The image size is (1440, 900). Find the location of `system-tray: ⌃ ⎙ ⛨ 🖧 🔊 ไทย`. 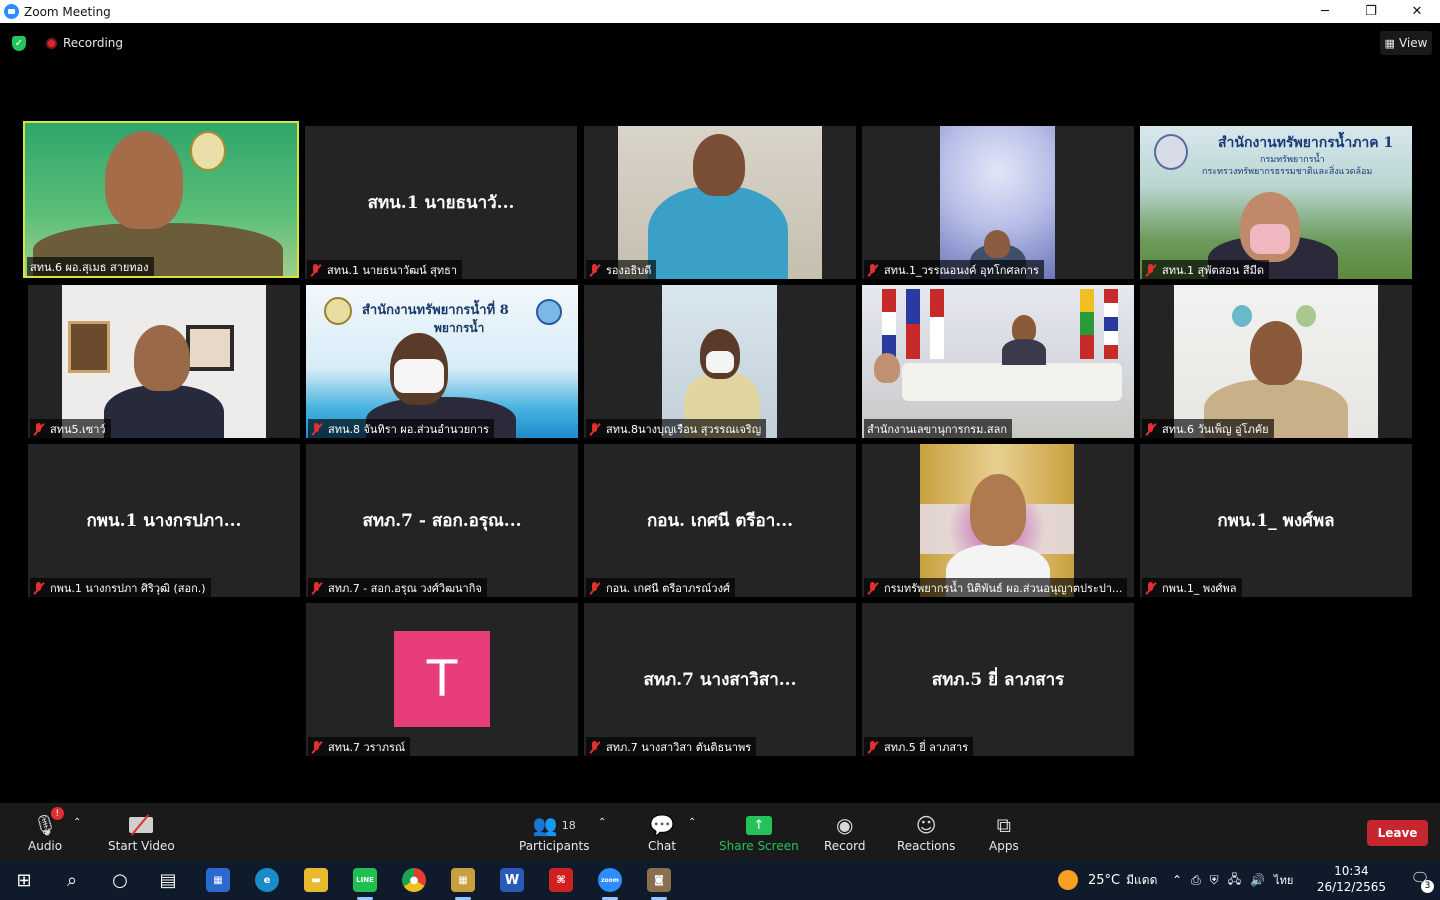

system-tray: ⌃ ⎙ ⛨ 🖧 🔊 ไทย is located at coordinates (1232, 880).